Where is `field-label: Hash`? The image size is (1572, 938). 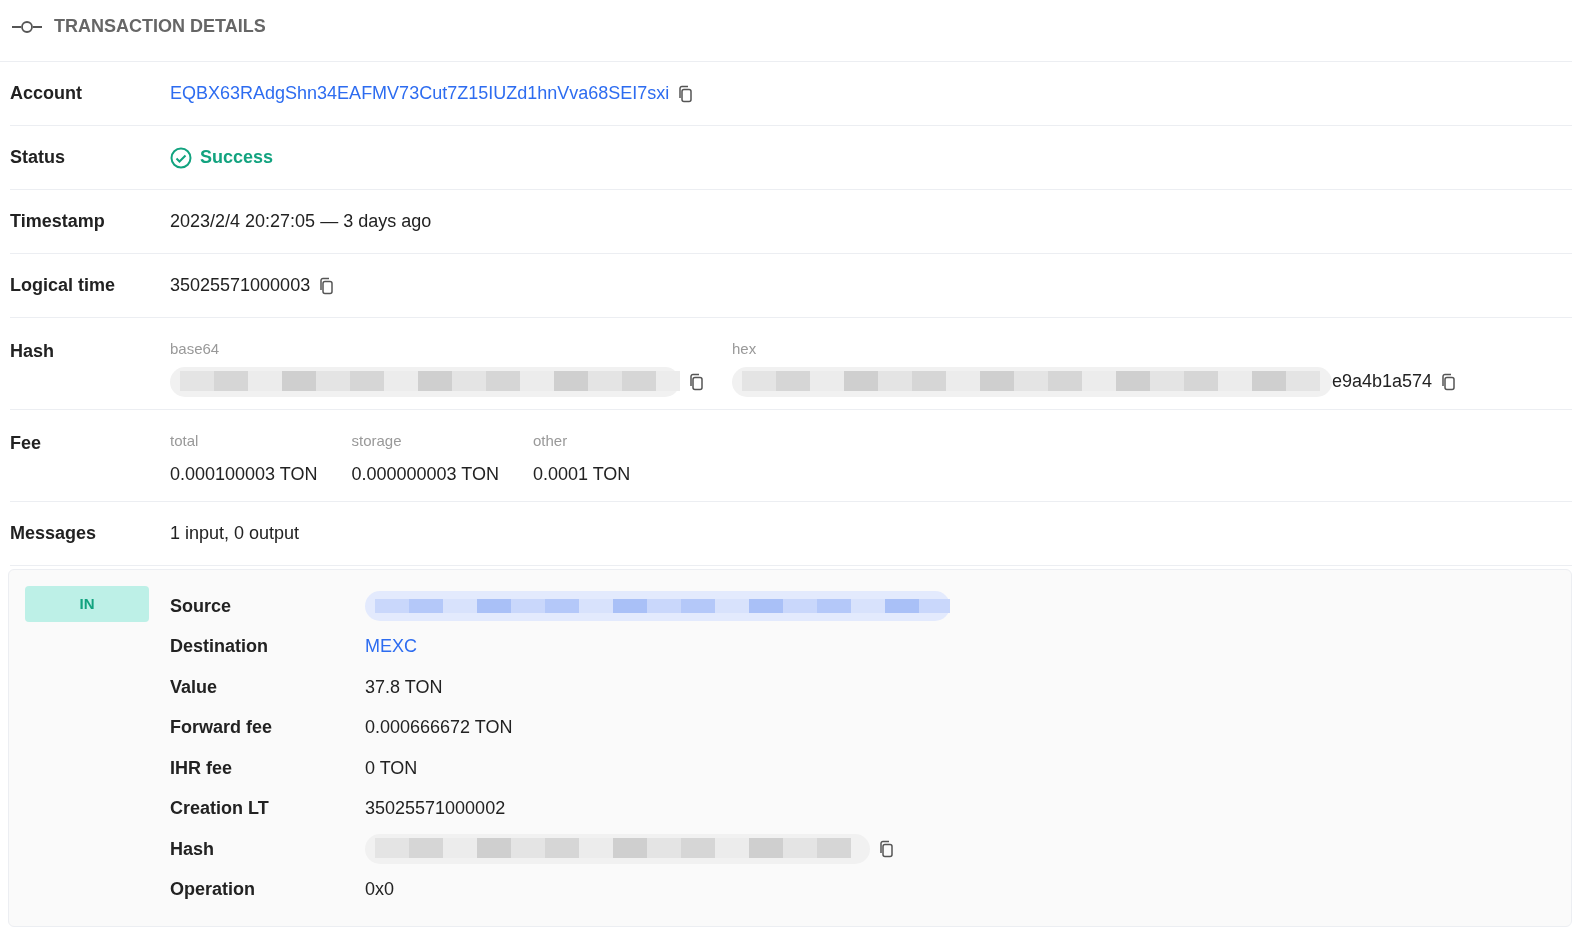 field-label: Hash is located at coordinates (192, 849).